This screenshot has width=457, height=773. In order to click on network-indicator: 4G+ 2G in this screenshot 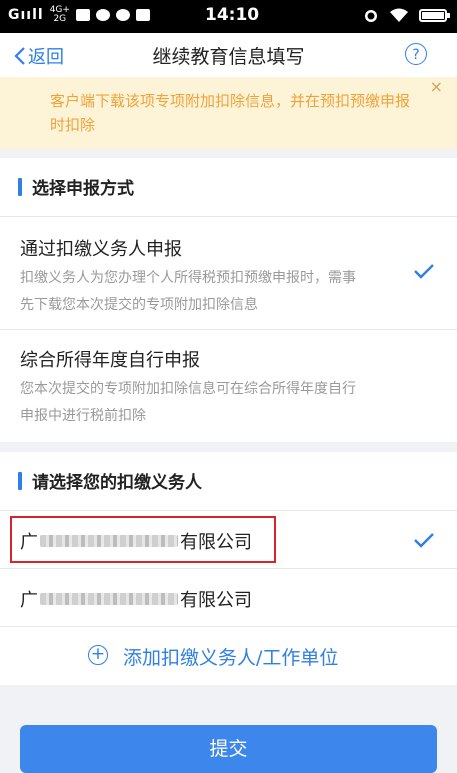, I will do `click(60, 15)`.